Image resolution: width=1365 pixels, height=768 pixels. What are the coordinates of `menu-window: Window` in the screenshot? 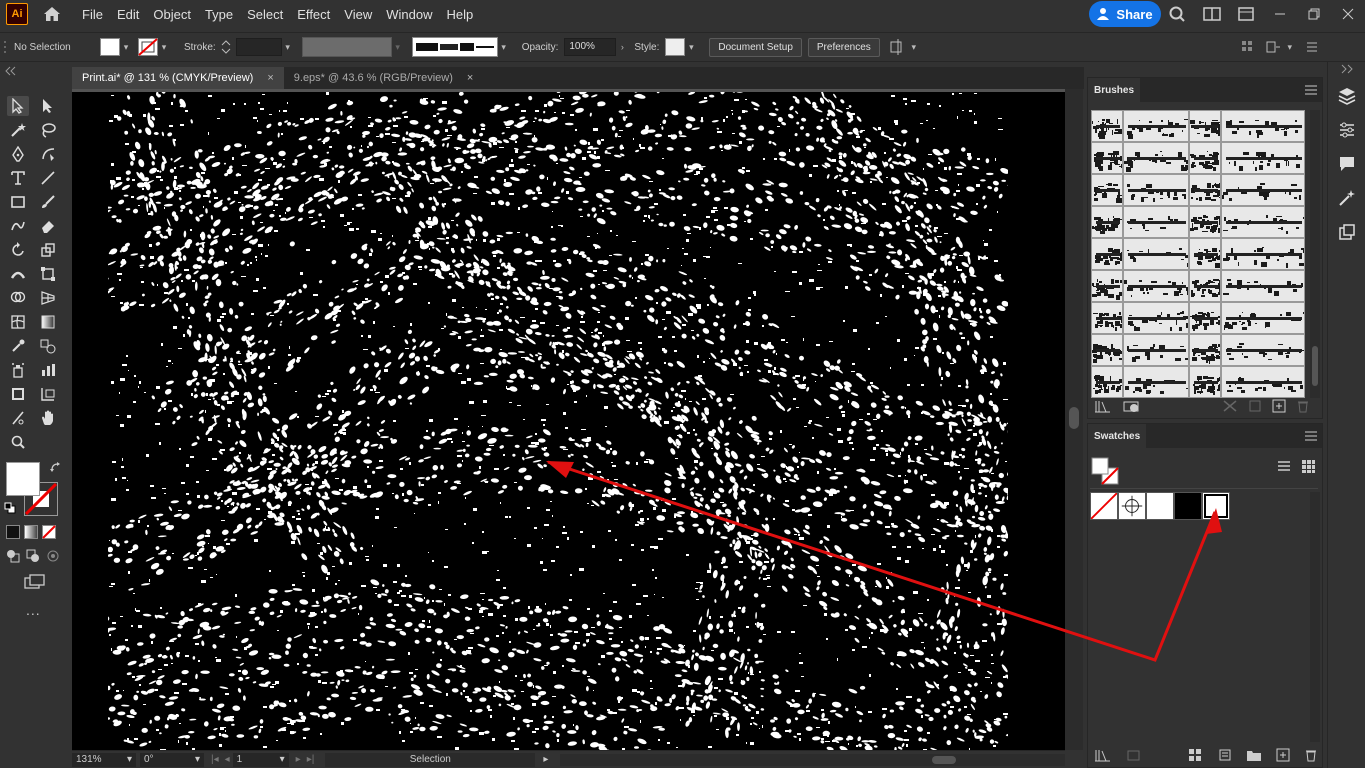 It's located at (409, 14).